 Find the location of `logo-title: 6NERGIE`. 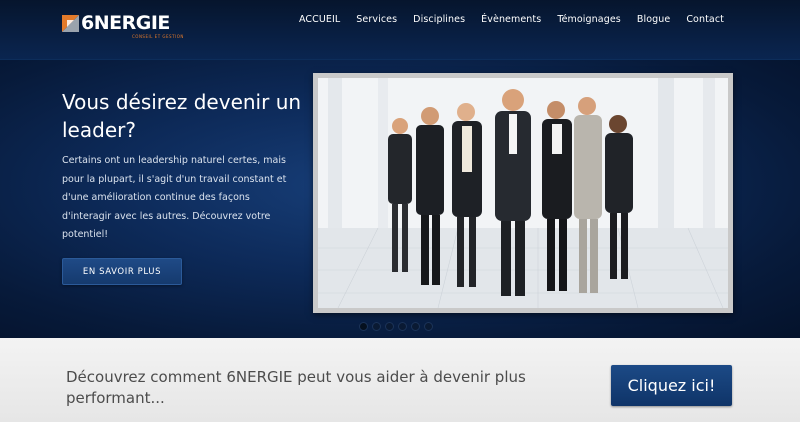

logo-title: 6NERGIE is located at coordinates (125, 23).